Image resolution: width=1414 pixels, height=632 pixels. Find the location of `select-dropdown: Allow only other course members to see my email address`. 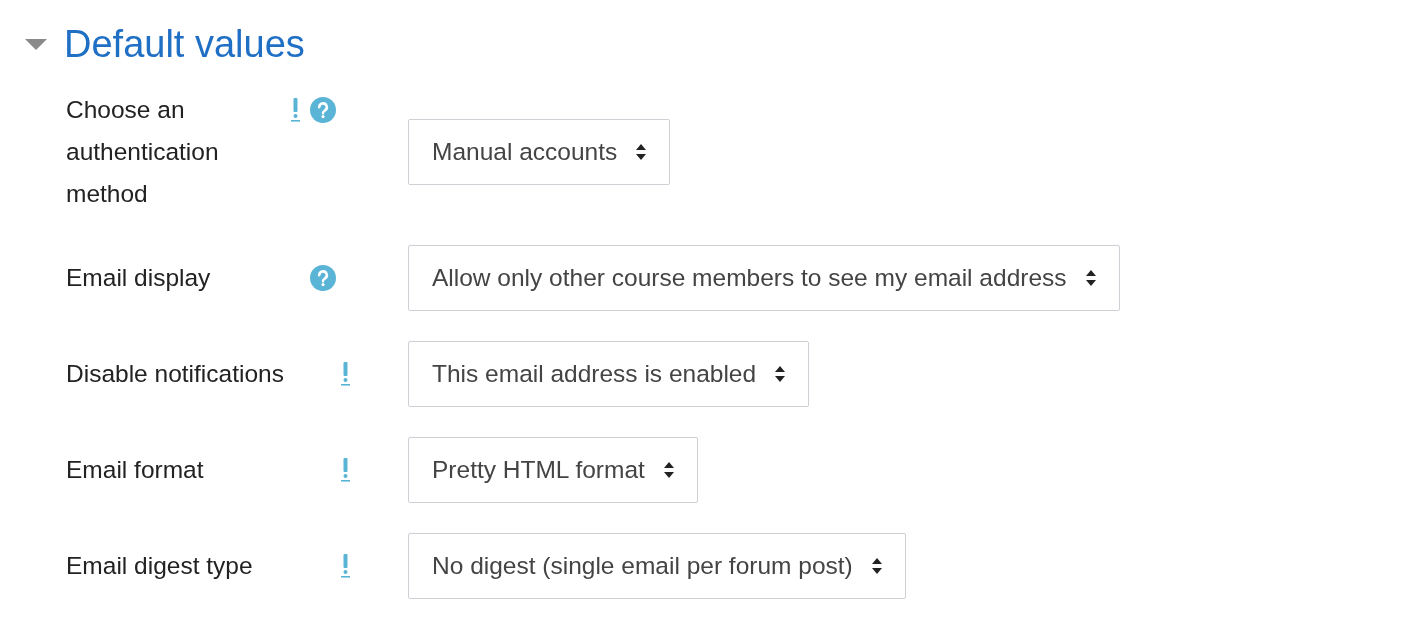

select-dropdown: Allow only other course members to see my email address is located at coordinates (764, 278).